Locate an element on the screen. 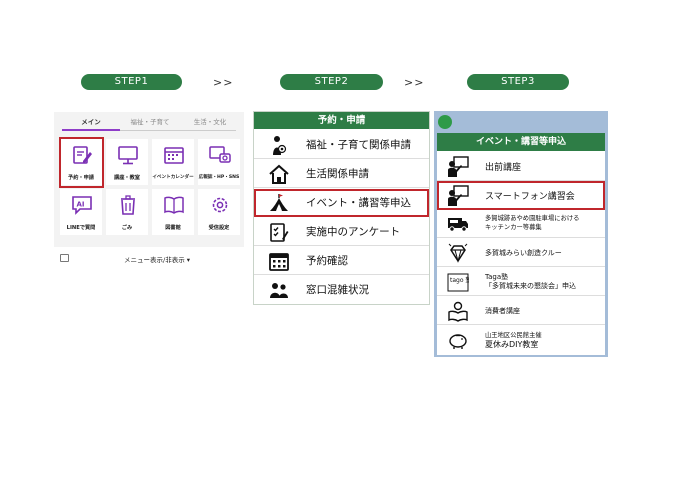  menu-item-reservation-check: 予約確認 is located at coordinates (341, 260).